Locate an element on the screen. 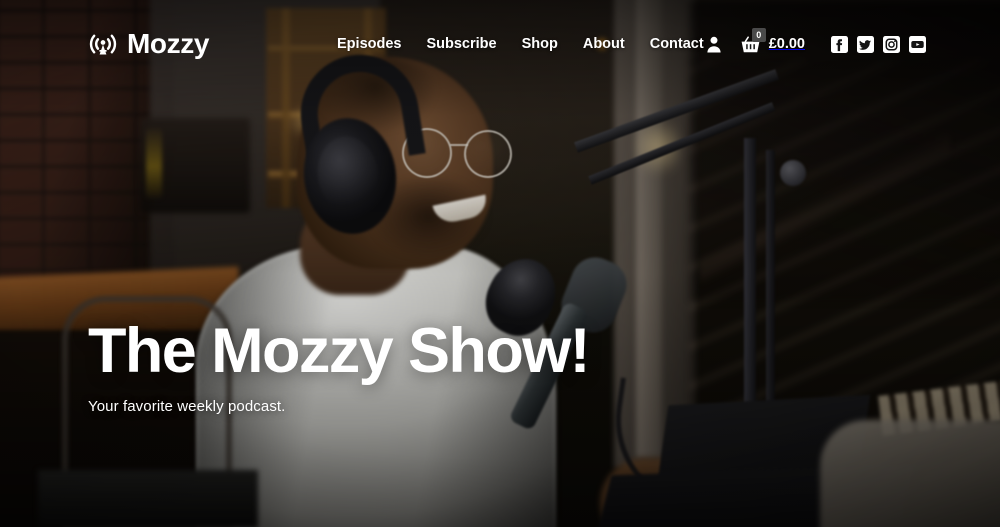  nav-link-contact: Contact is located at coordinates (677, 44).